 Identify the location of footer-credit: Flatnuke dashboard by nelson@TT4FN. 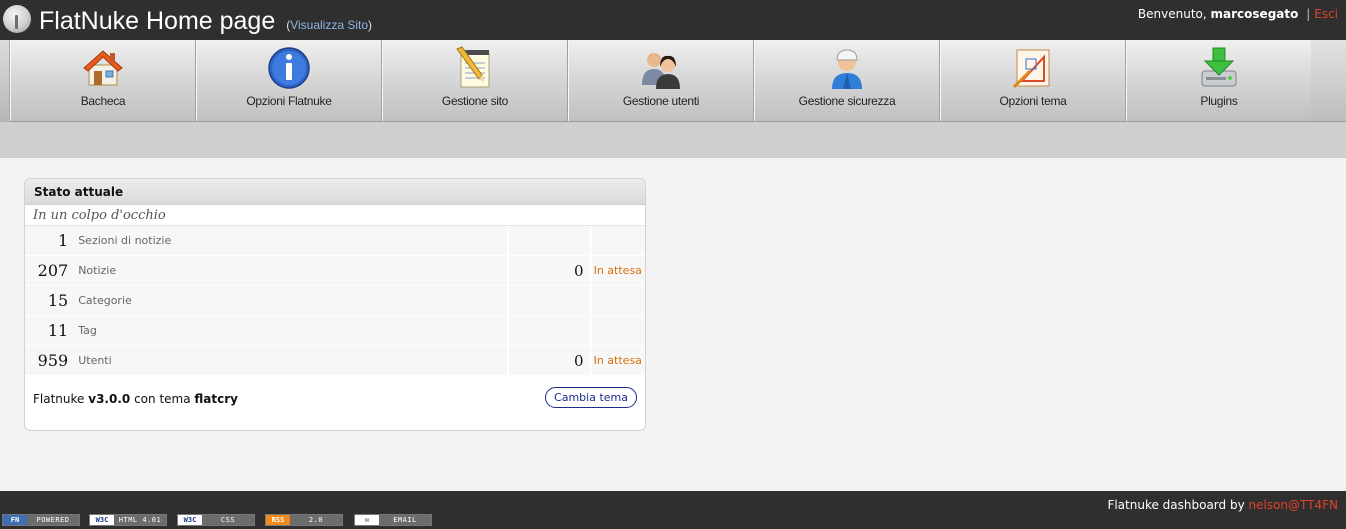
(1222, 505).